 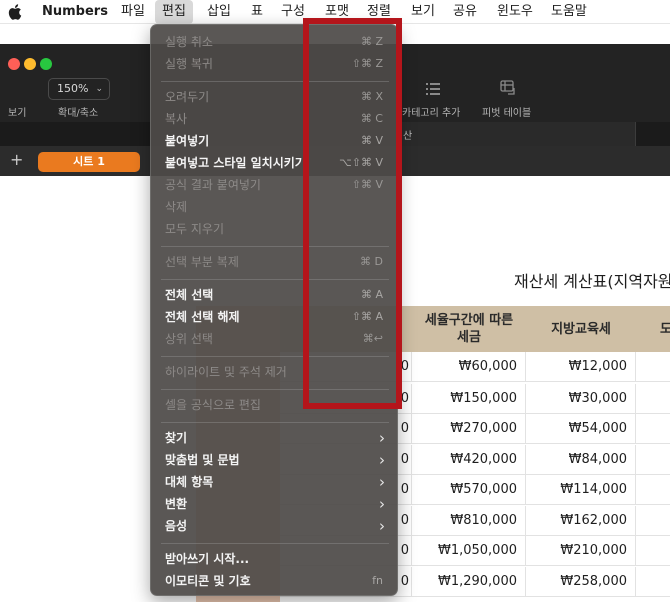 I want to click on menu-help: 도움말, so click(x=569, y=12).